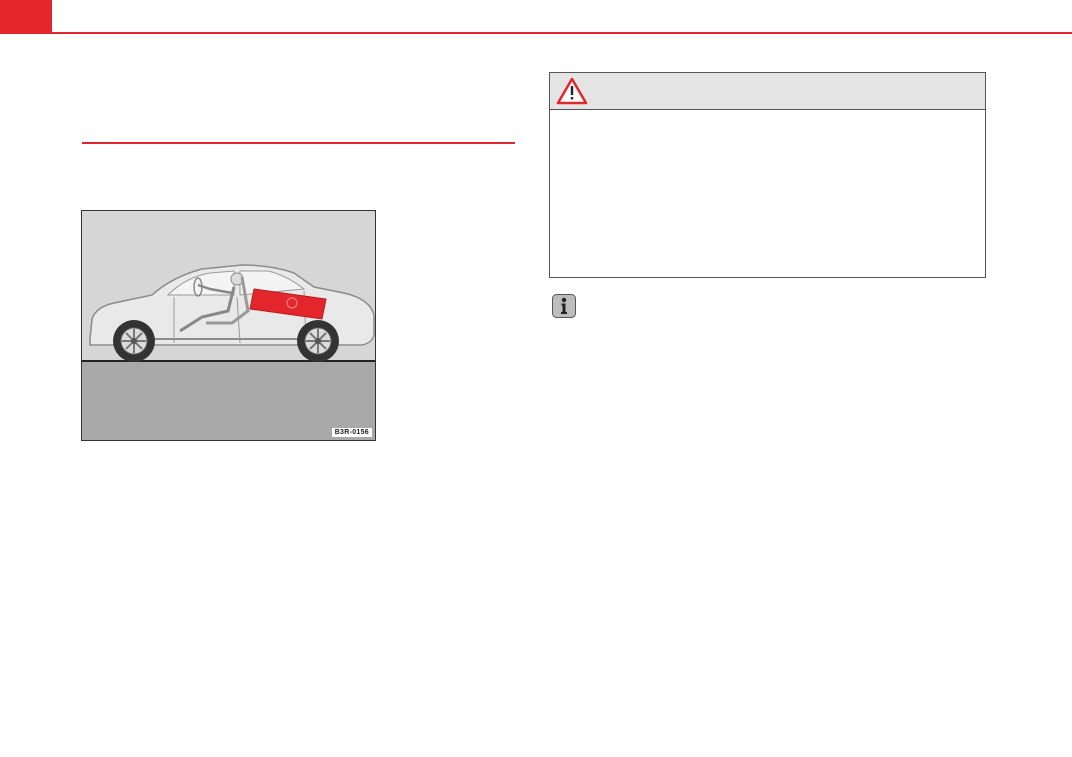 This screenshot has height=757, width=1072. Describe the element at coordinates (536, 33) in the screenshot. I see `header-rule` at that location.